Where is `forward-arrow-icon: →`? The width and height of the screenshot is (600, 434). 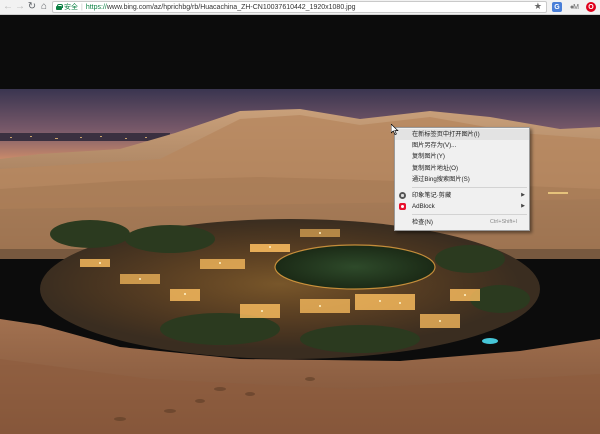 forward-arrow-icon: → is located at coordinates (20, 7).